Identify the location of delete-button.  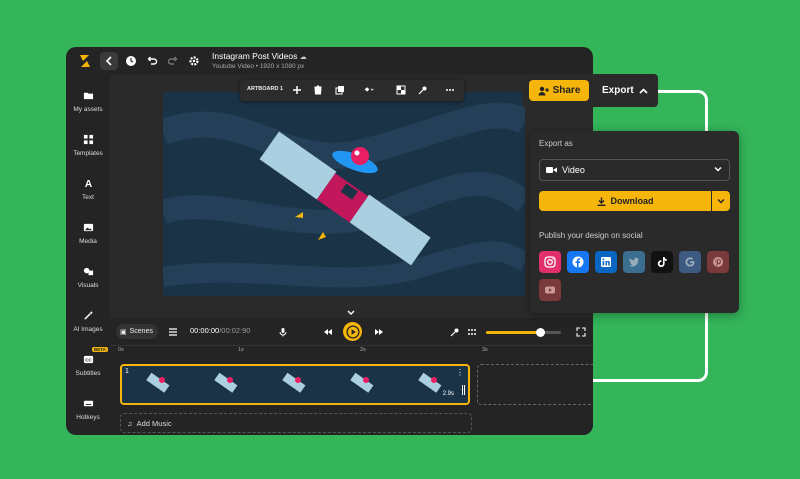
(318, 90).